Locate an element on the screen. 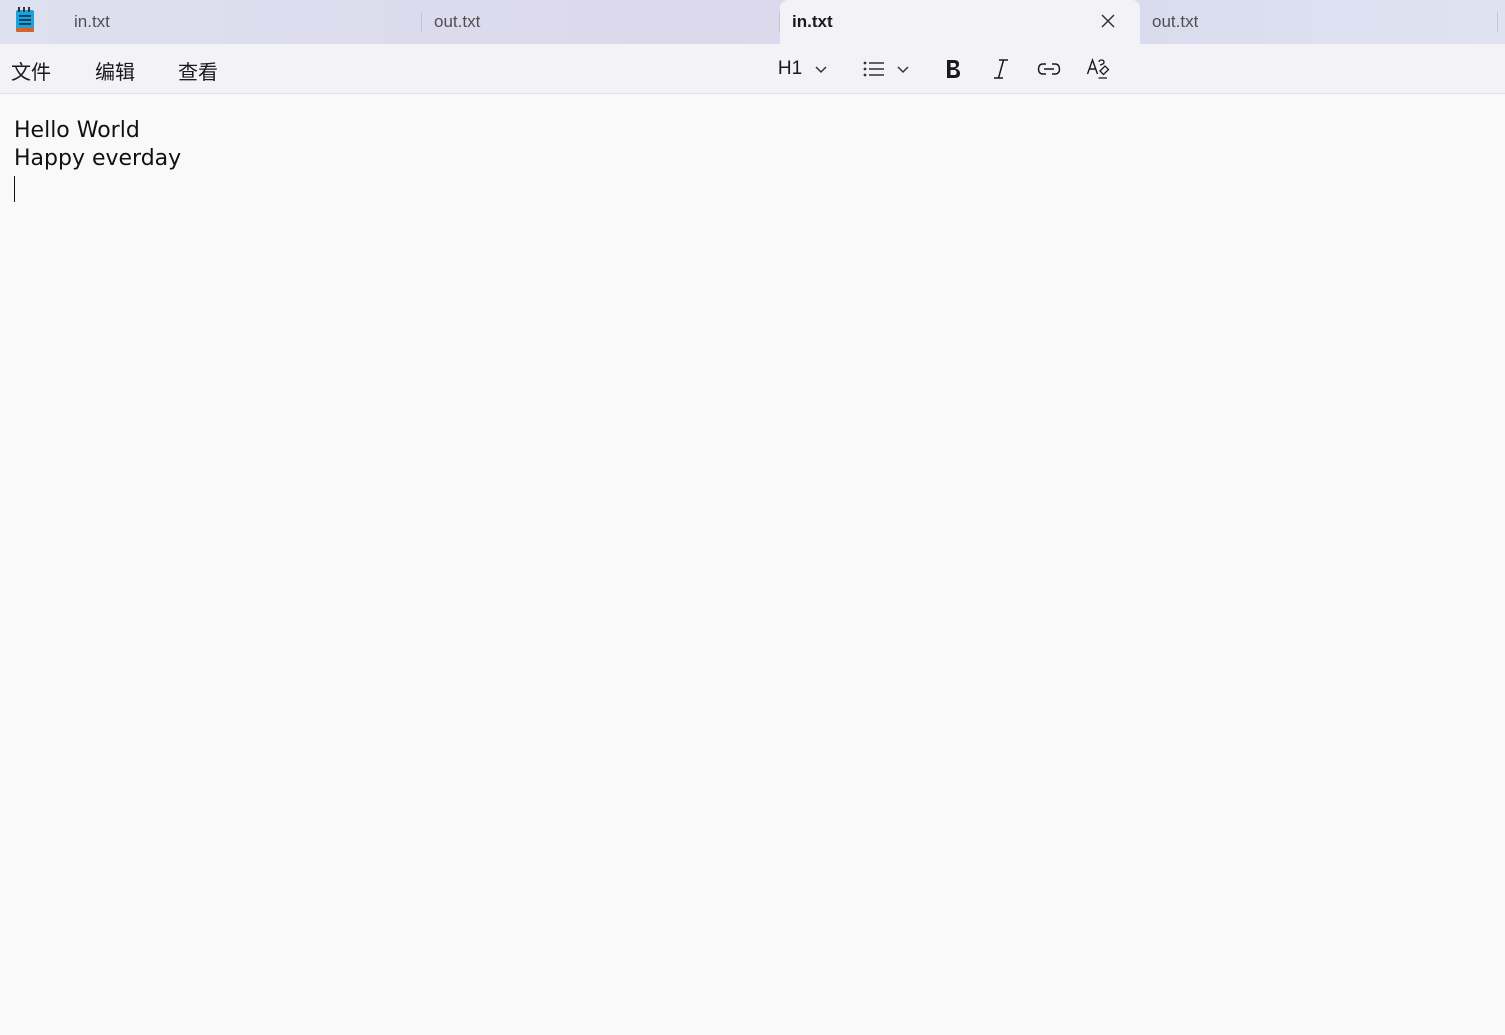  italic-icon is located at coordinates (1001, 69).